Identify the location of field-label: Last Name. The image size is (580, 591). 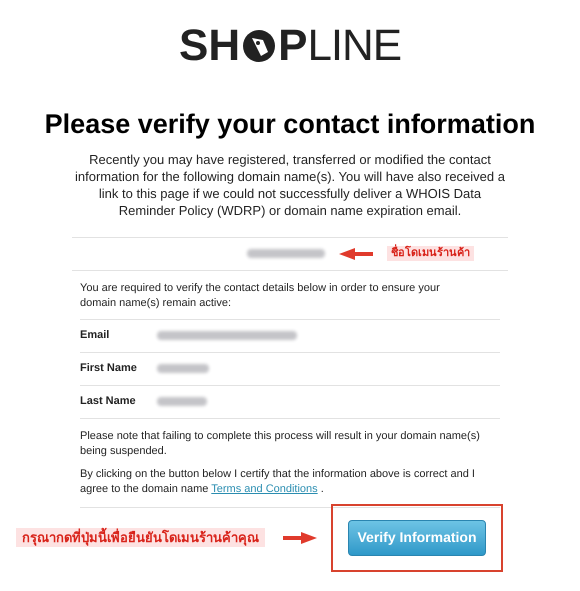
(108, 401).